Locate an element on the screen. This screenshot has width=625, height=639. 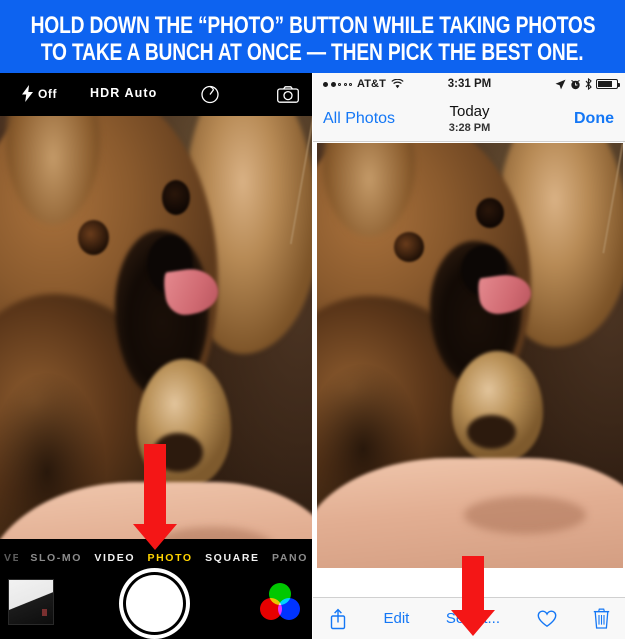
trash-icon is located at coordinates (601, 618).